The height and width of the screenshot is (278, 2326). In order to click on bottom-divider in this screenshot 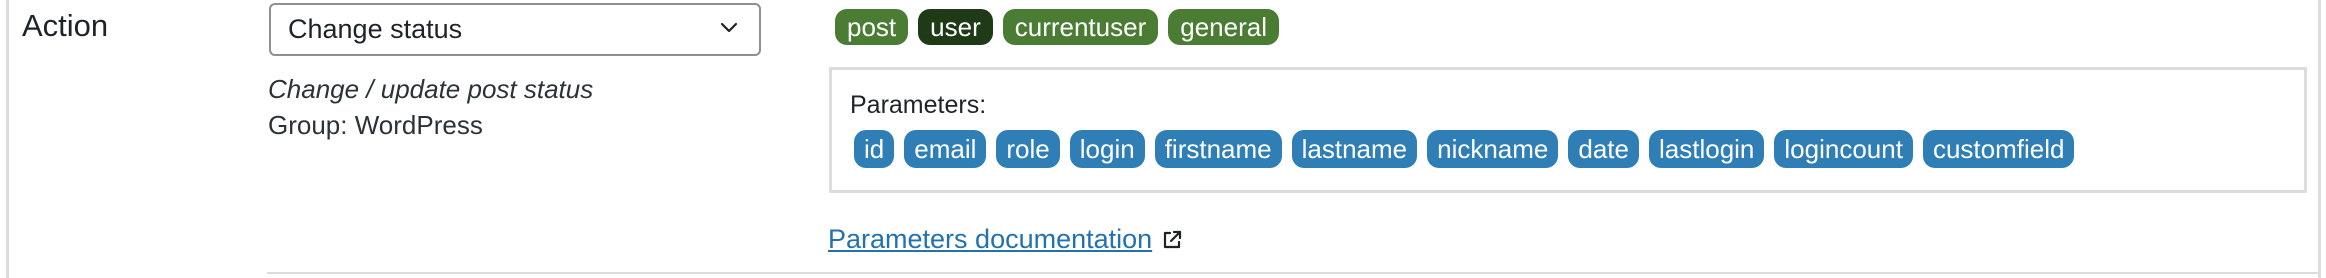, I will do `click(1293, 273)`.